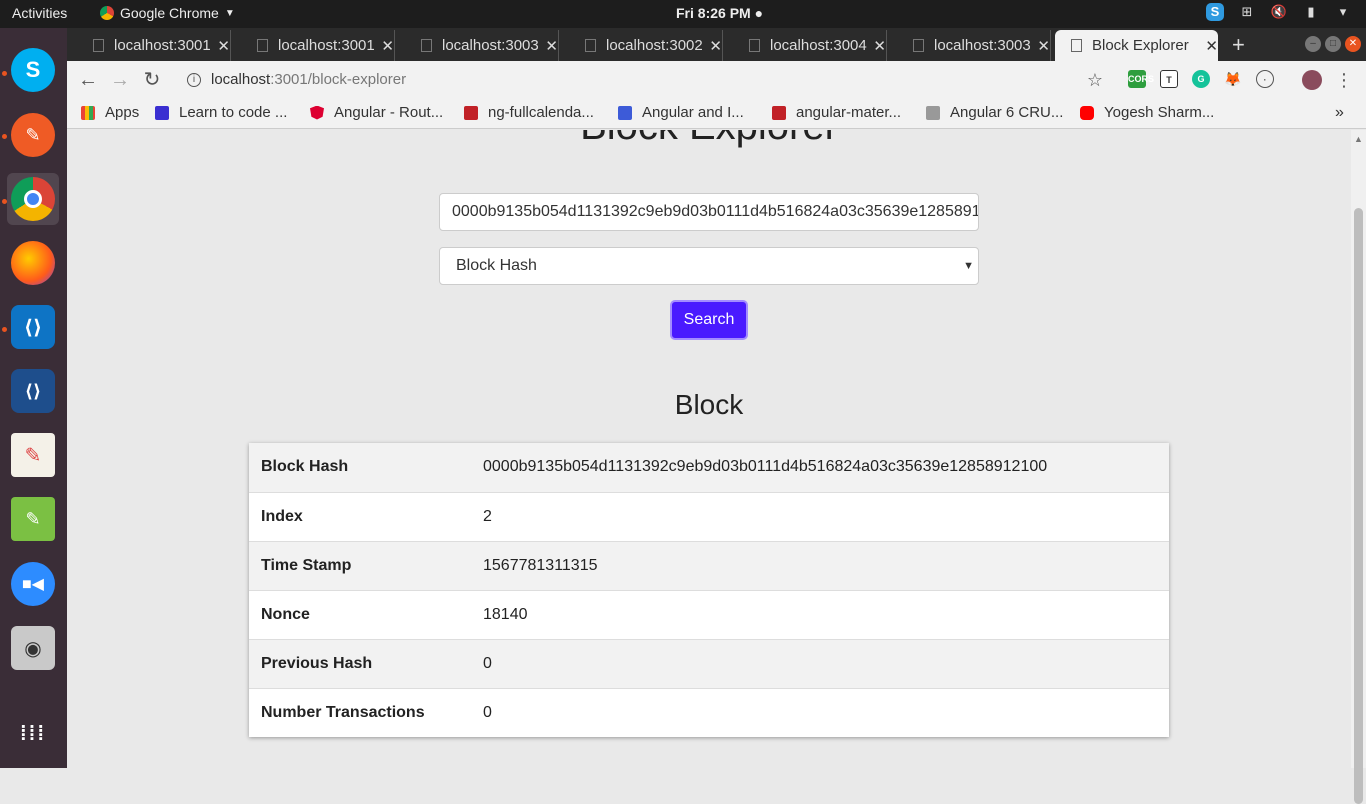  Describe the element at coordinates (1358, 139) in the screenshot. I see `scroll-up-icon: ▲` at that location.